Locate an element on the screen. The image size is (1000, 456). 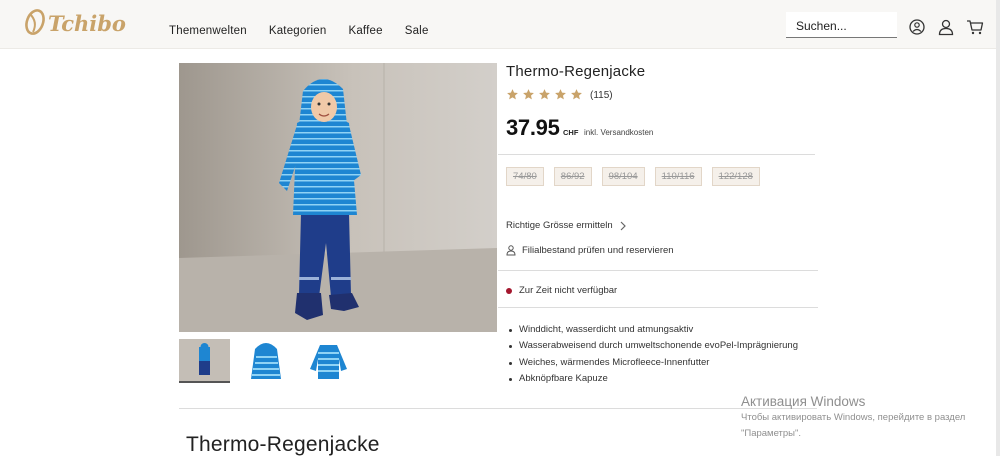
size-finder-label: Richtige Grösse ermitteln is located at coordinates (559, 225).